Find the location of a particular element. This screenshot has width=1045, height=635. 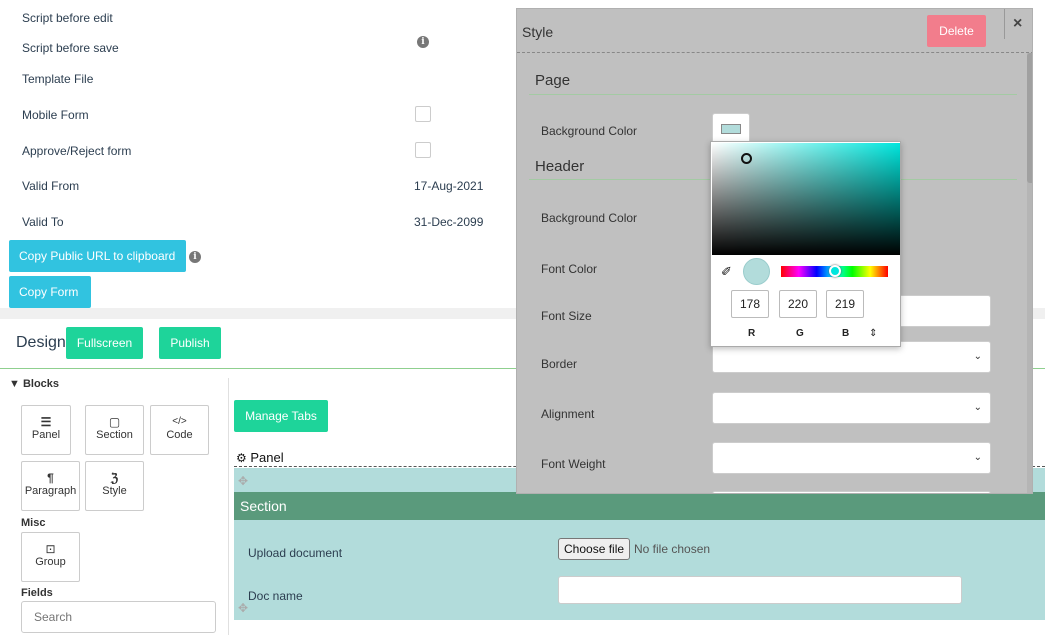

template-file-label: Template File is located at coordinates (58, 79).